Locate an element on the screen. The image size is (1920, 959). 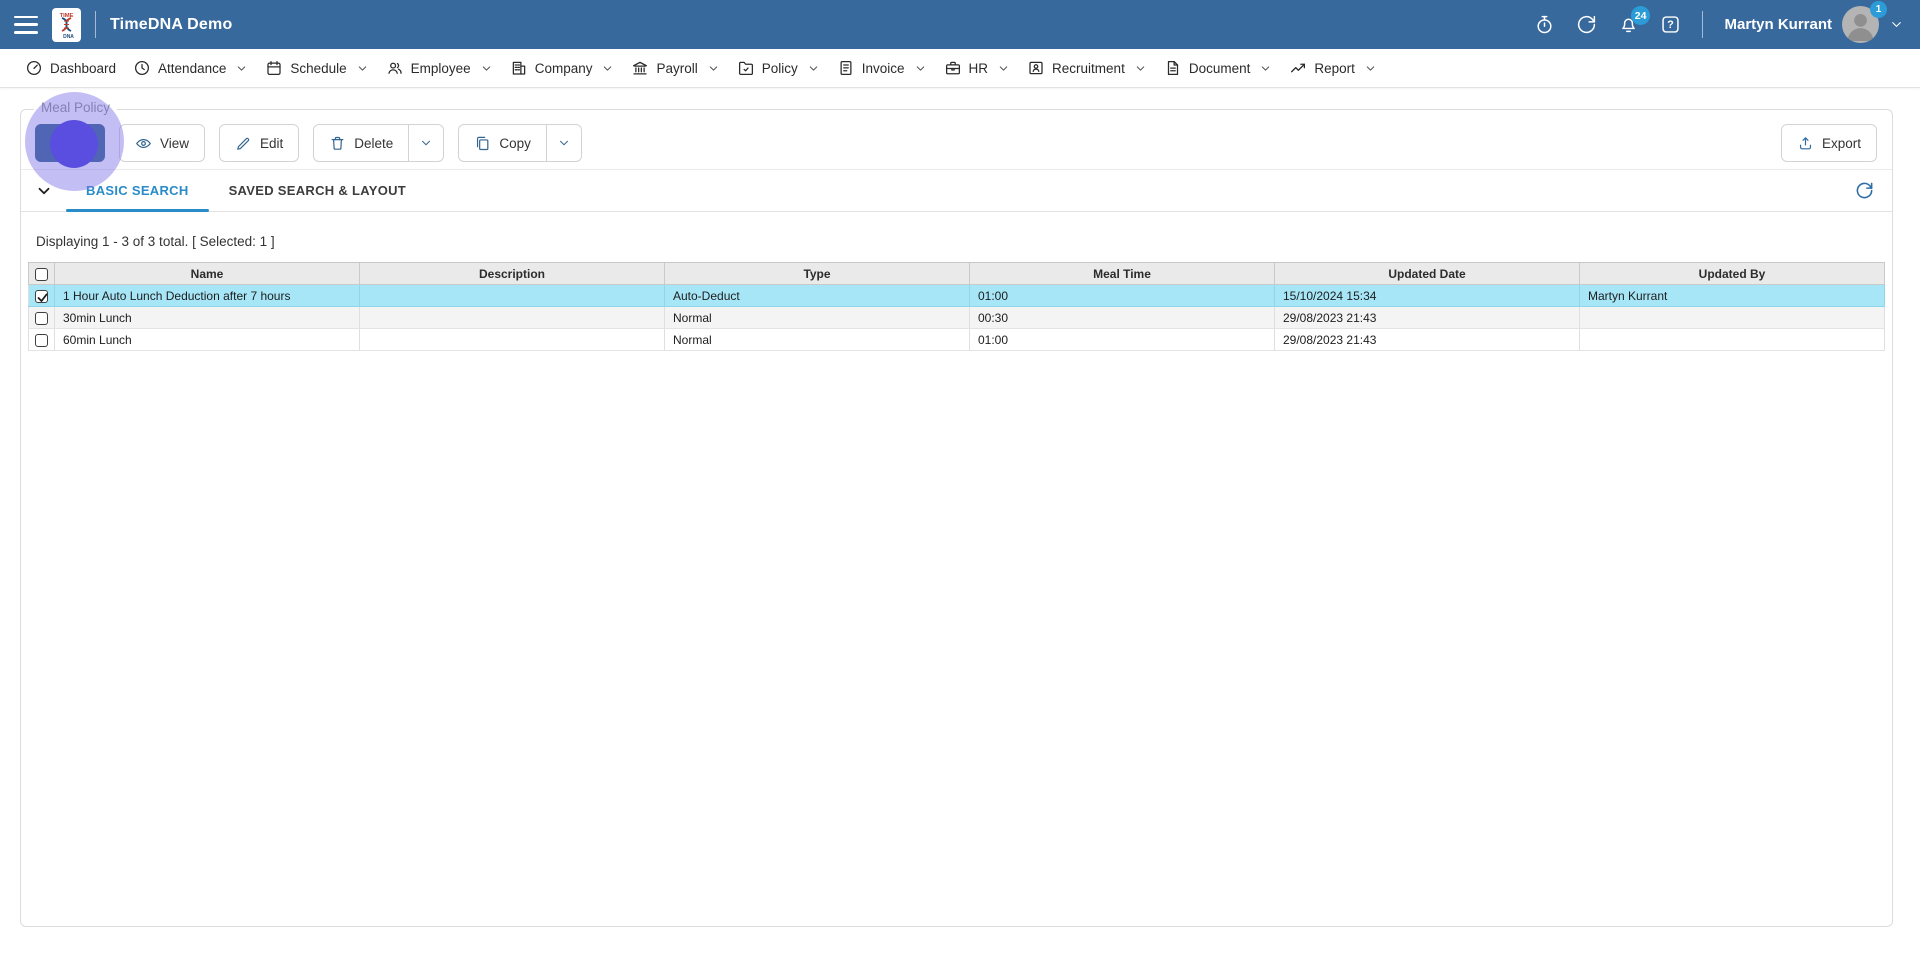
topbar-divider is located at coordinates (95, 24).